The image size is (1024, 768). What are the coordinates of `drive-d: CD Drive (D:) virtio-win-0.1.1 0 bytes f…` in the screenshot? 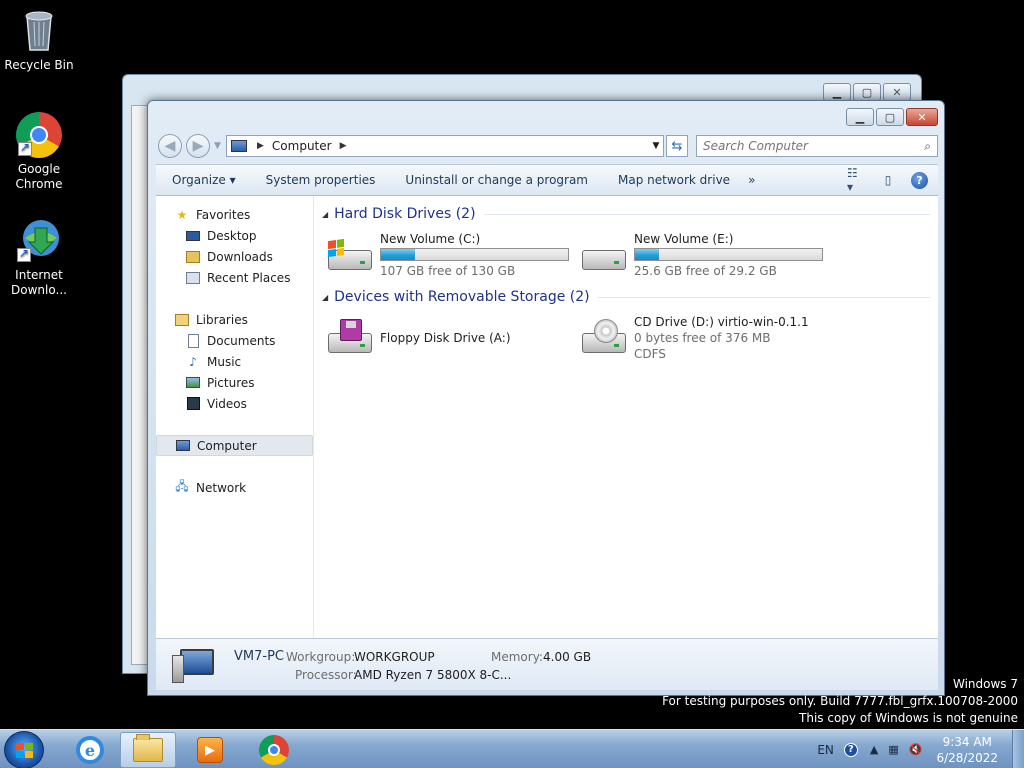 It's located at (705, 346).